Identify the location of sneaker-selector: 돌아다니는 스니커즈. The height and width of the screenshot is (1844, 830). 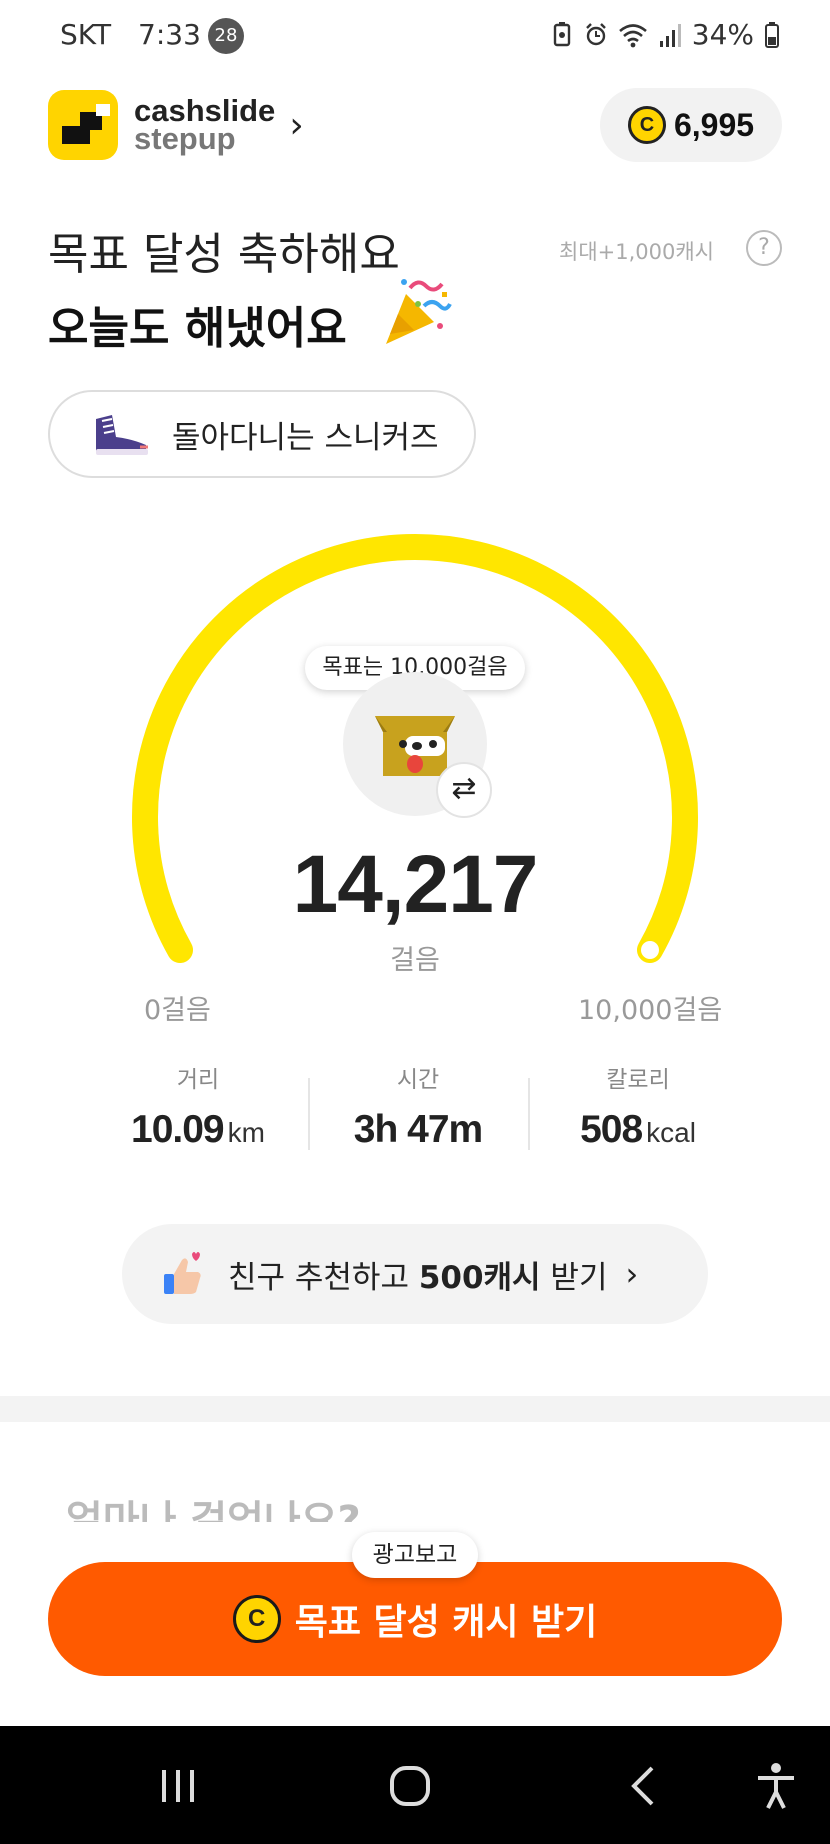
(262, 434).